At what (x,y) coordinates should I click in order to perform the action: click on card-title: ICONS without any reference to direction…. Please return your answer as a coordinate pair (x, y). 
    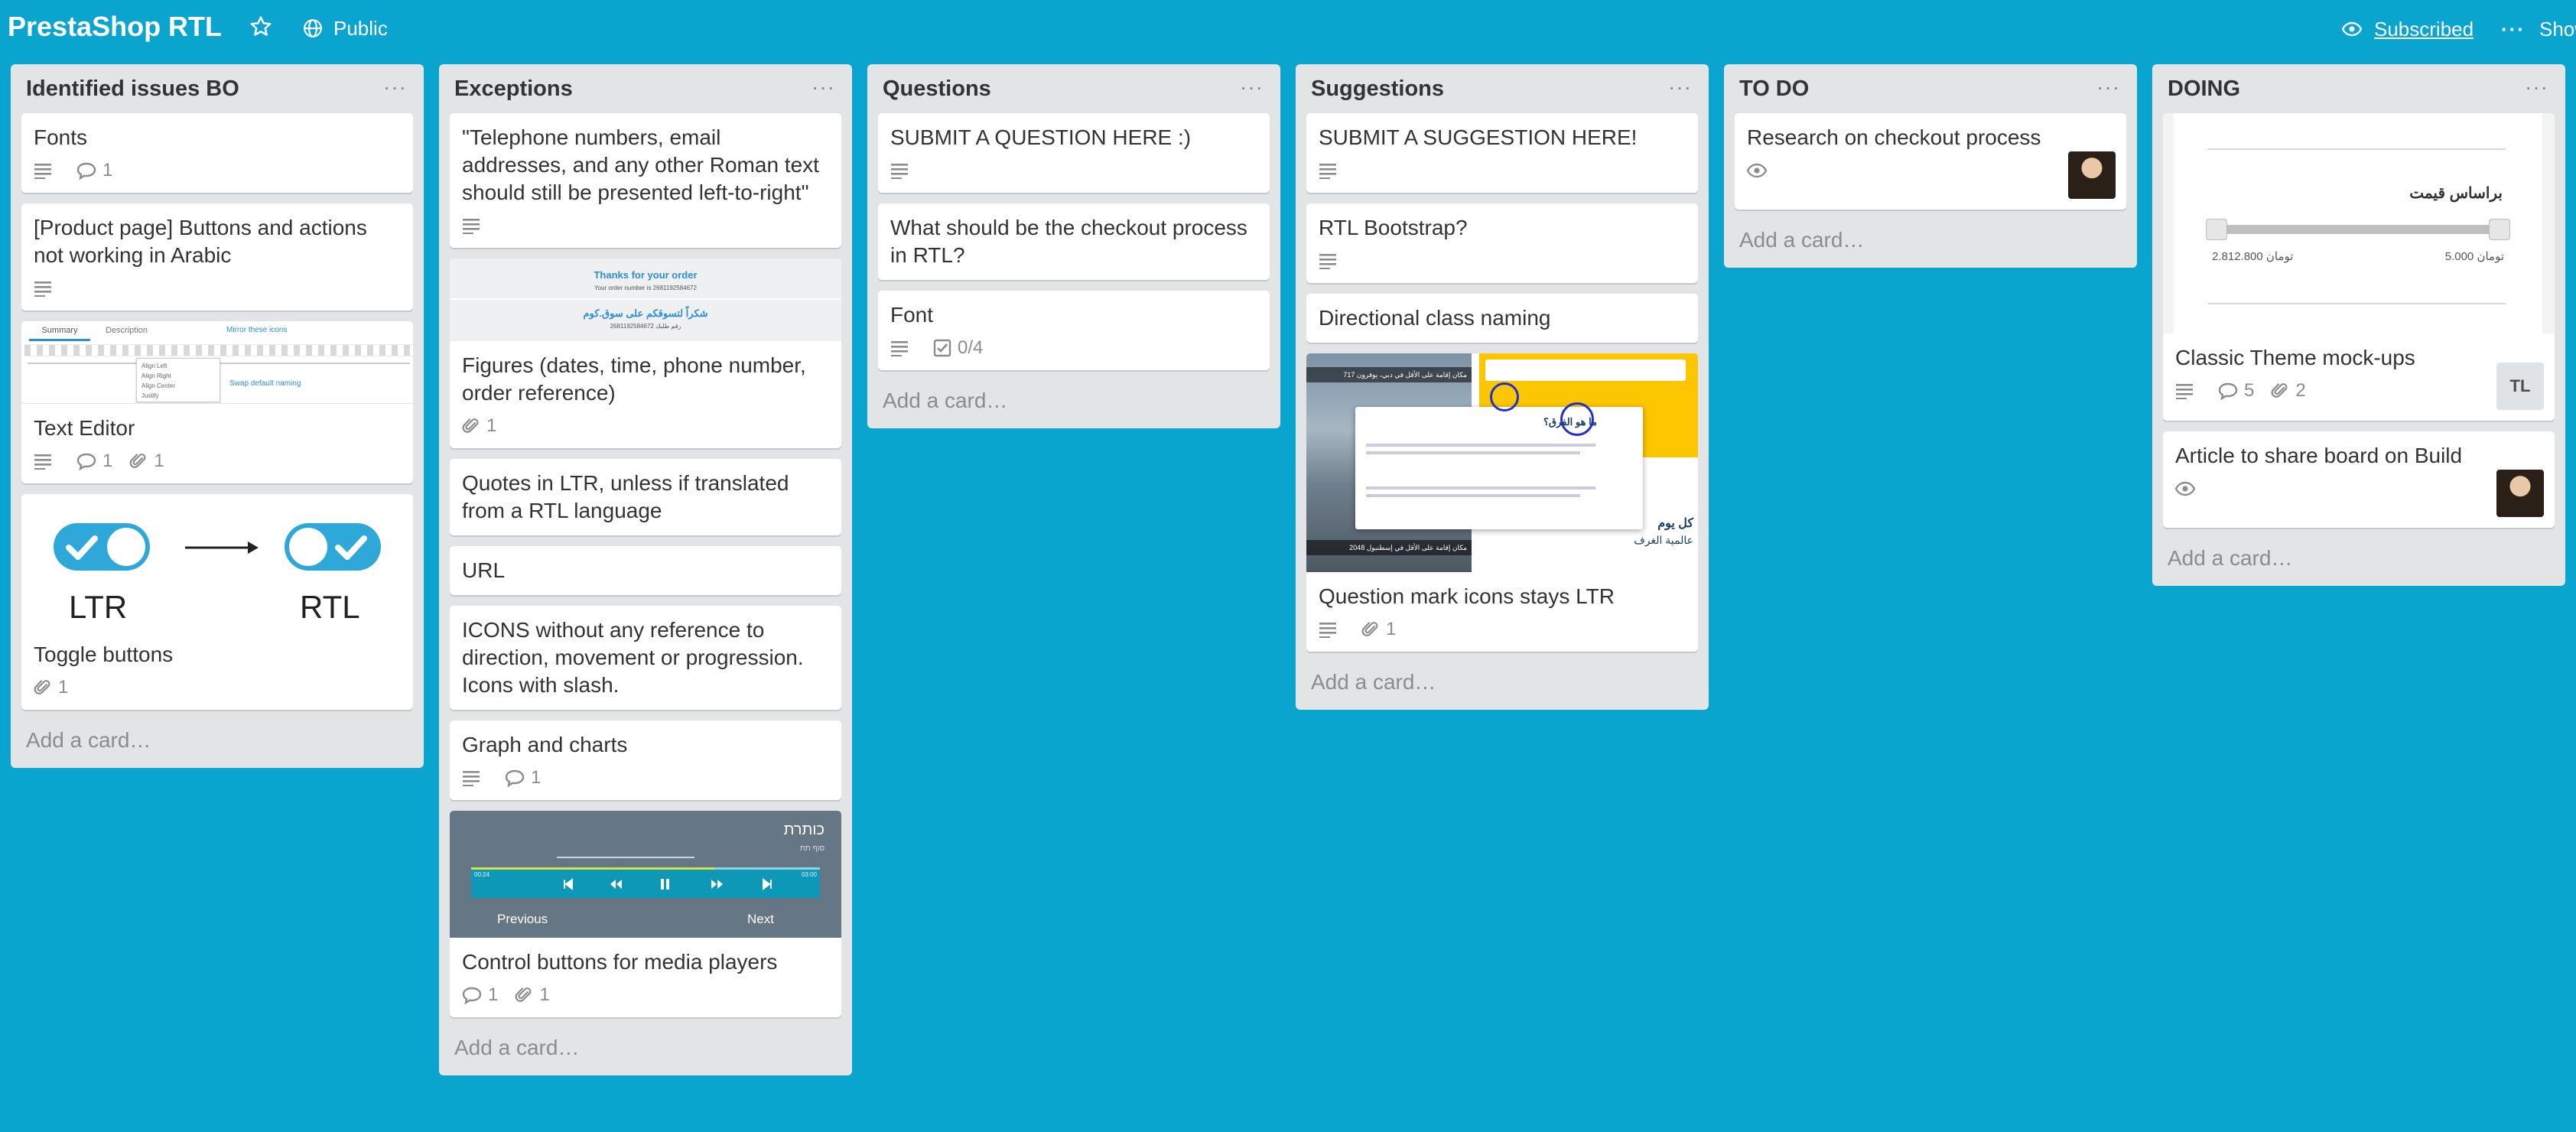
    Looking at the image, I should click on (633, 657).